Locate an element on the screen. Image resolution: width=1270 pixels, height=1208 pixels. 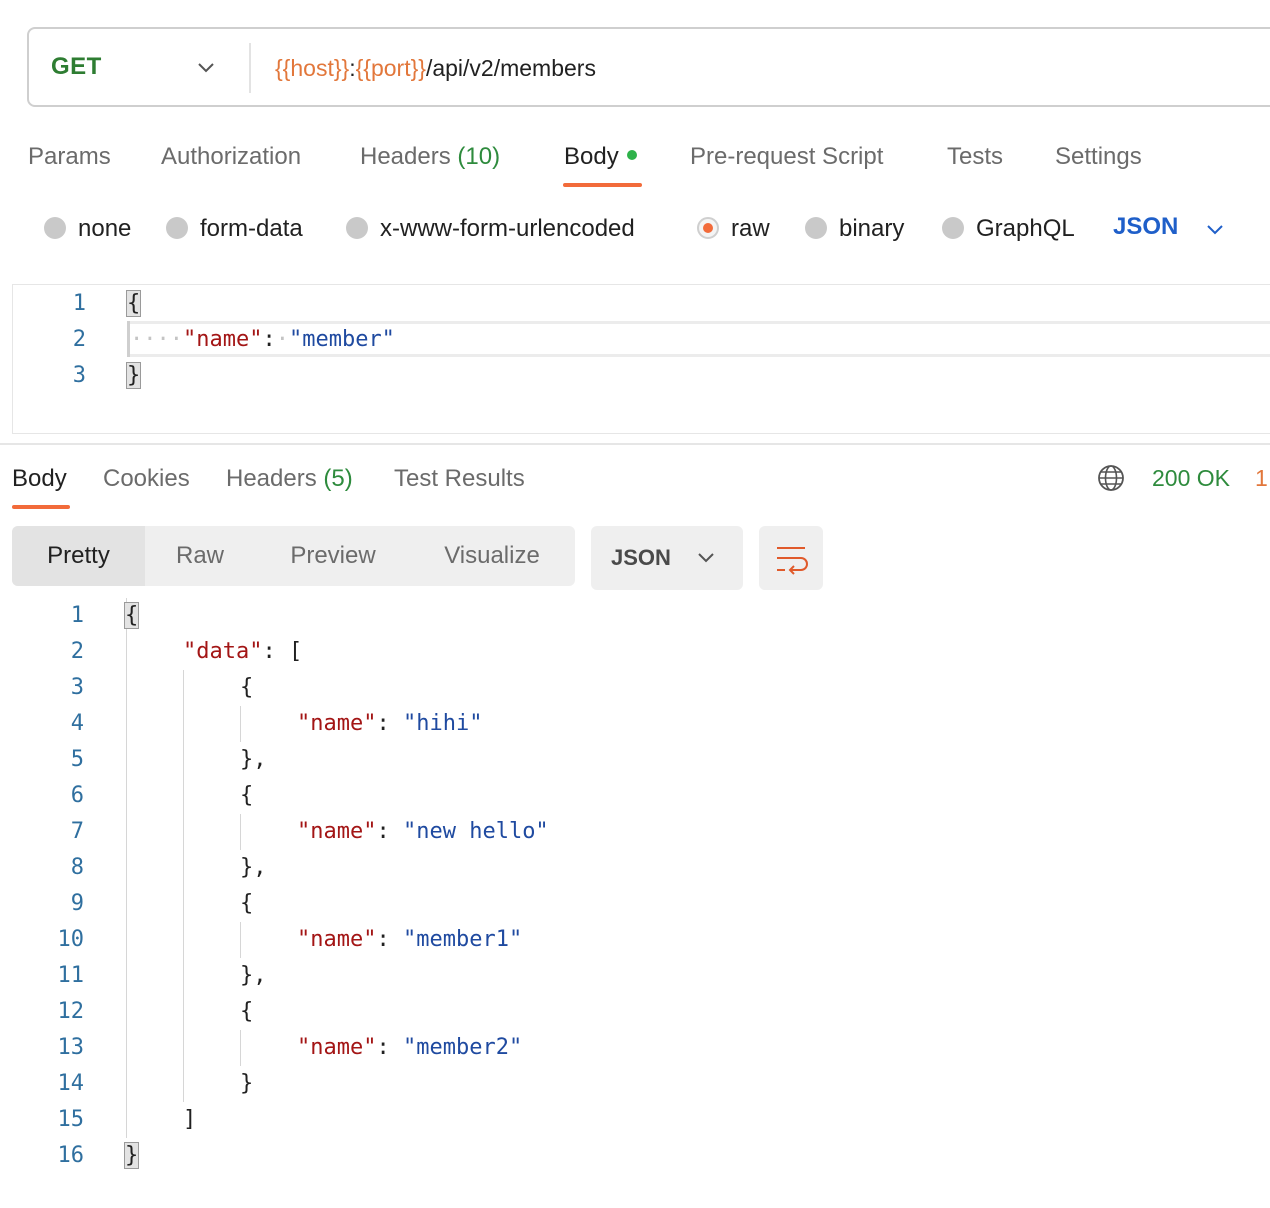
tab-body: Body is located at coordinates (600, 157).